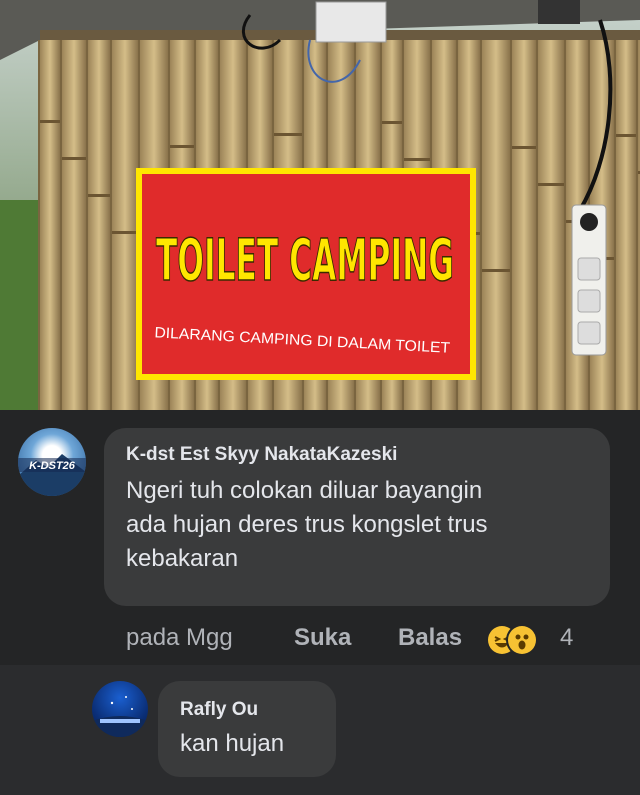  I want to click on comment-line: ada hujan deres trus kongslet trus, so click(307, 524).